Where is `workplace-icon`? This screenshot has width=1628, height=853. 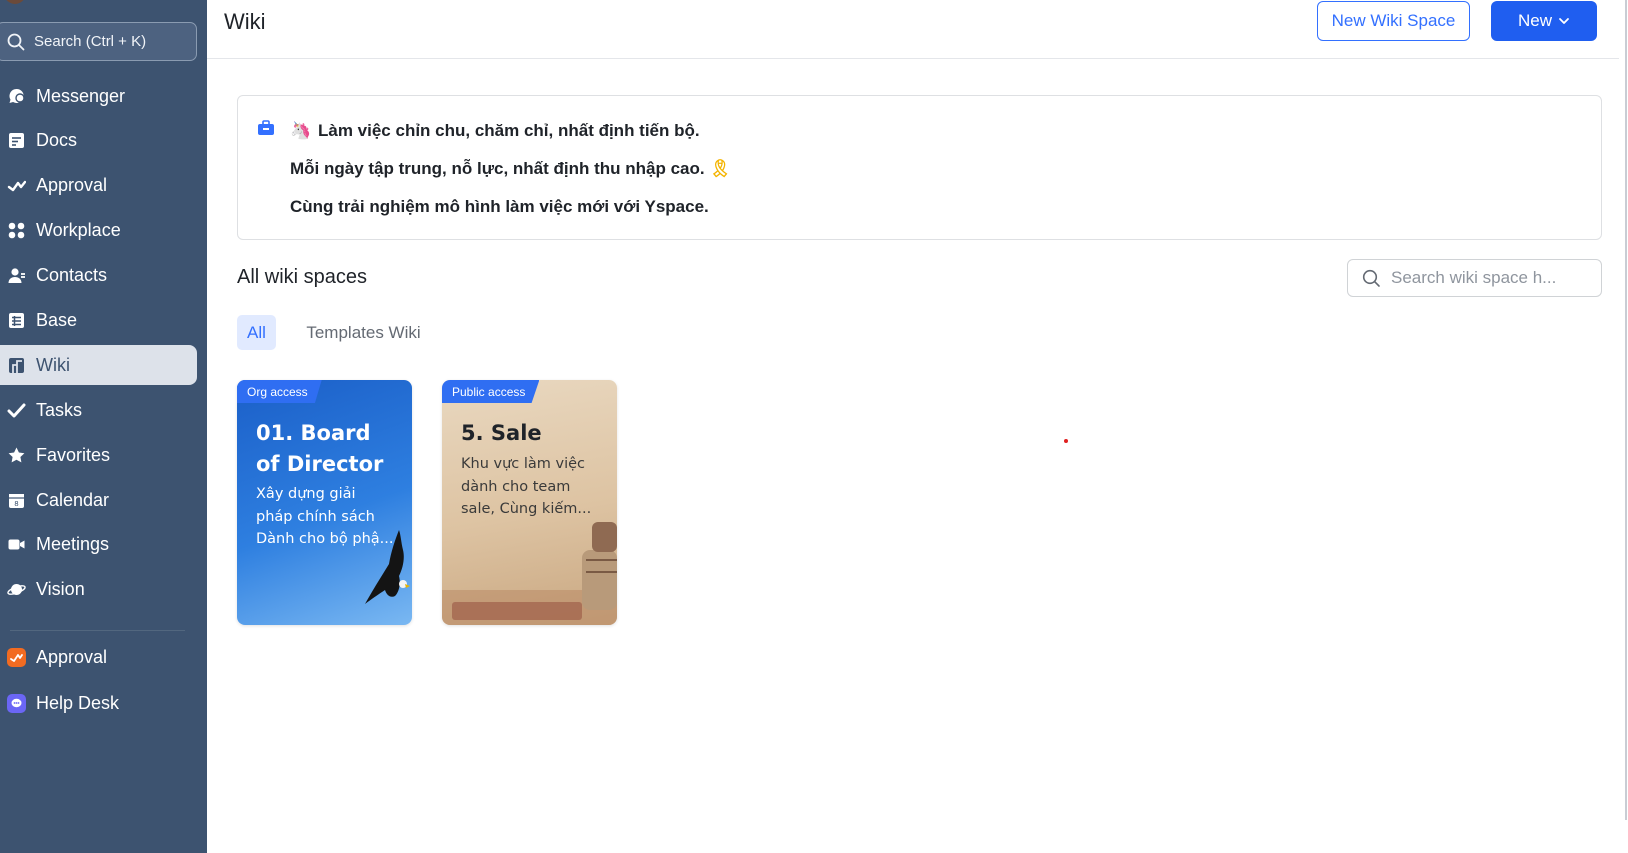 workplace-icon is located at coordinates (16, 230).